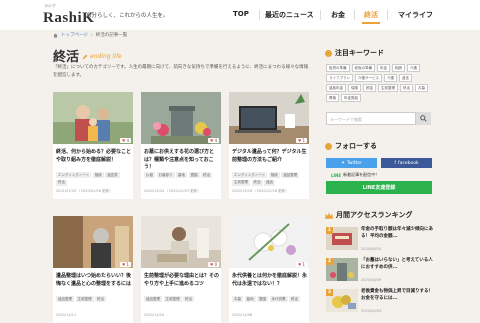 This screenshot has height=323, width=480. I want to click on line-note-text: 新着記事を配信中！, so click(361, 174).